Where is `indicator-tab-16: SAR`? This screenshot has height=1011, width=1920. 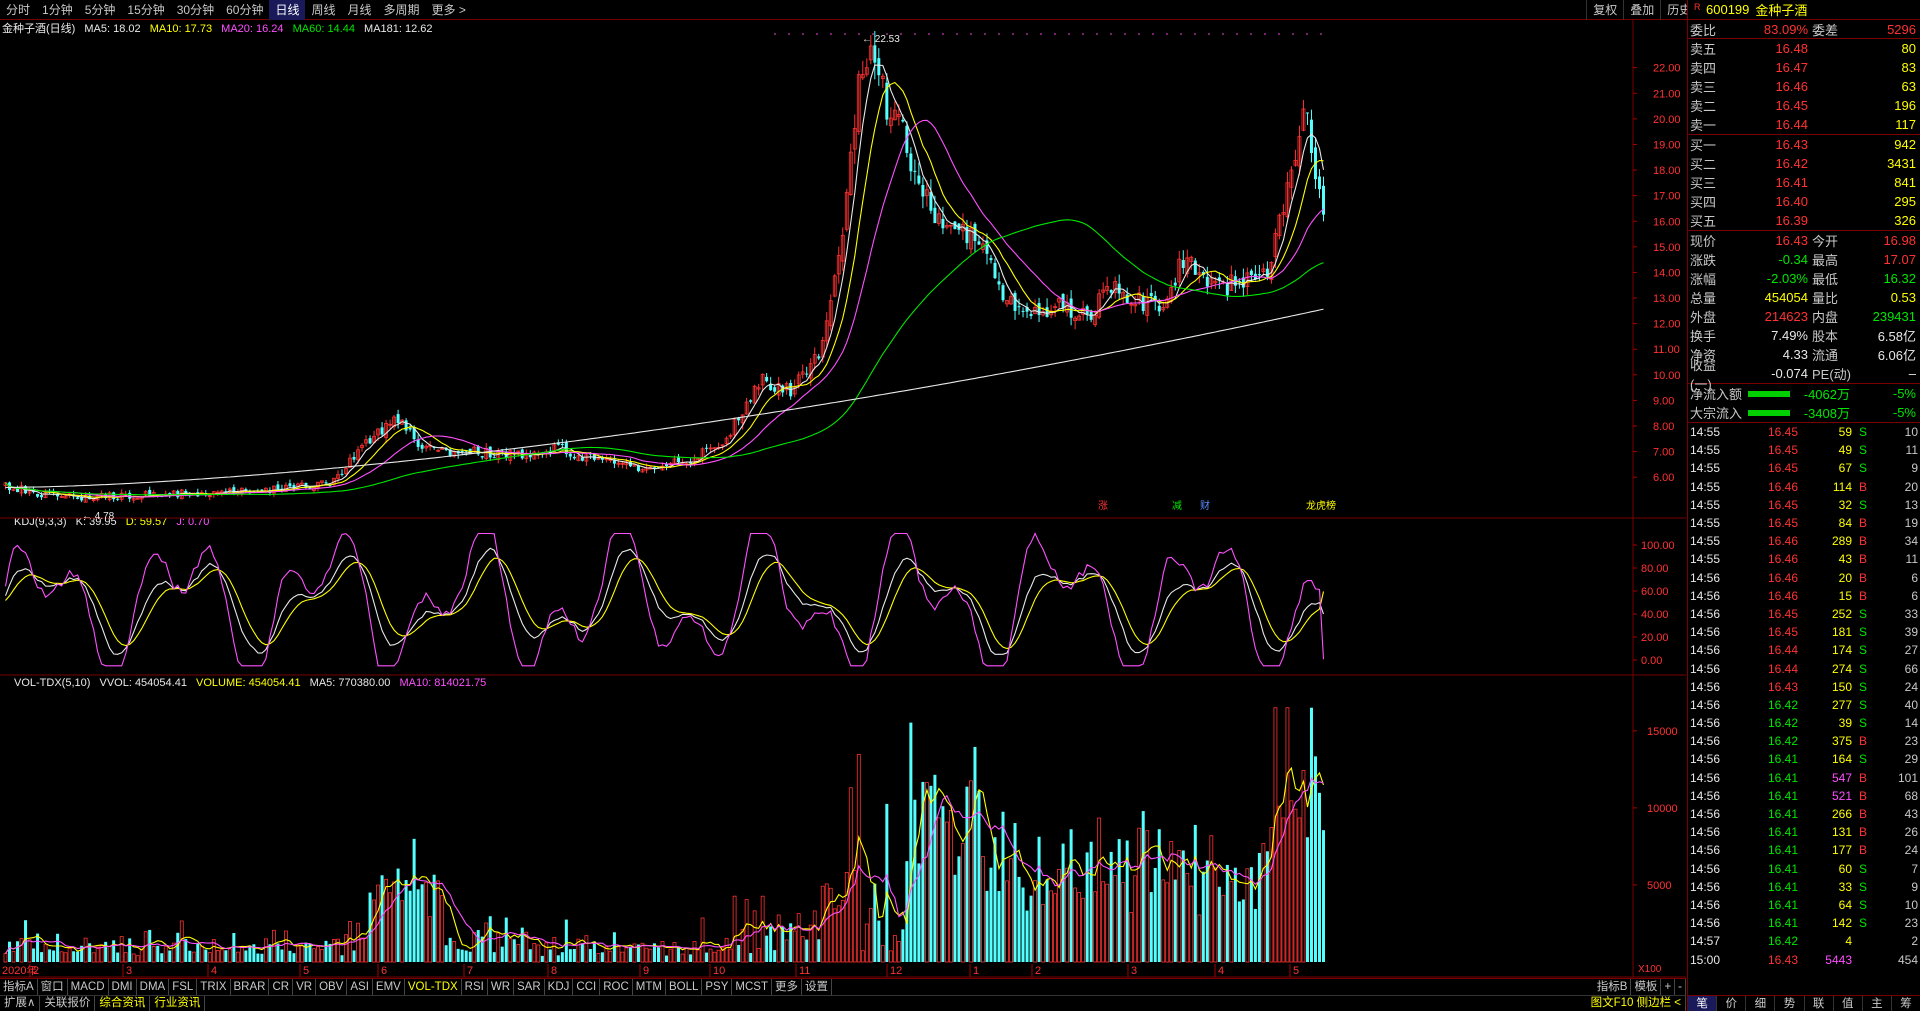 indicator-tab-16: SAR is located at coordinates (529, 987).